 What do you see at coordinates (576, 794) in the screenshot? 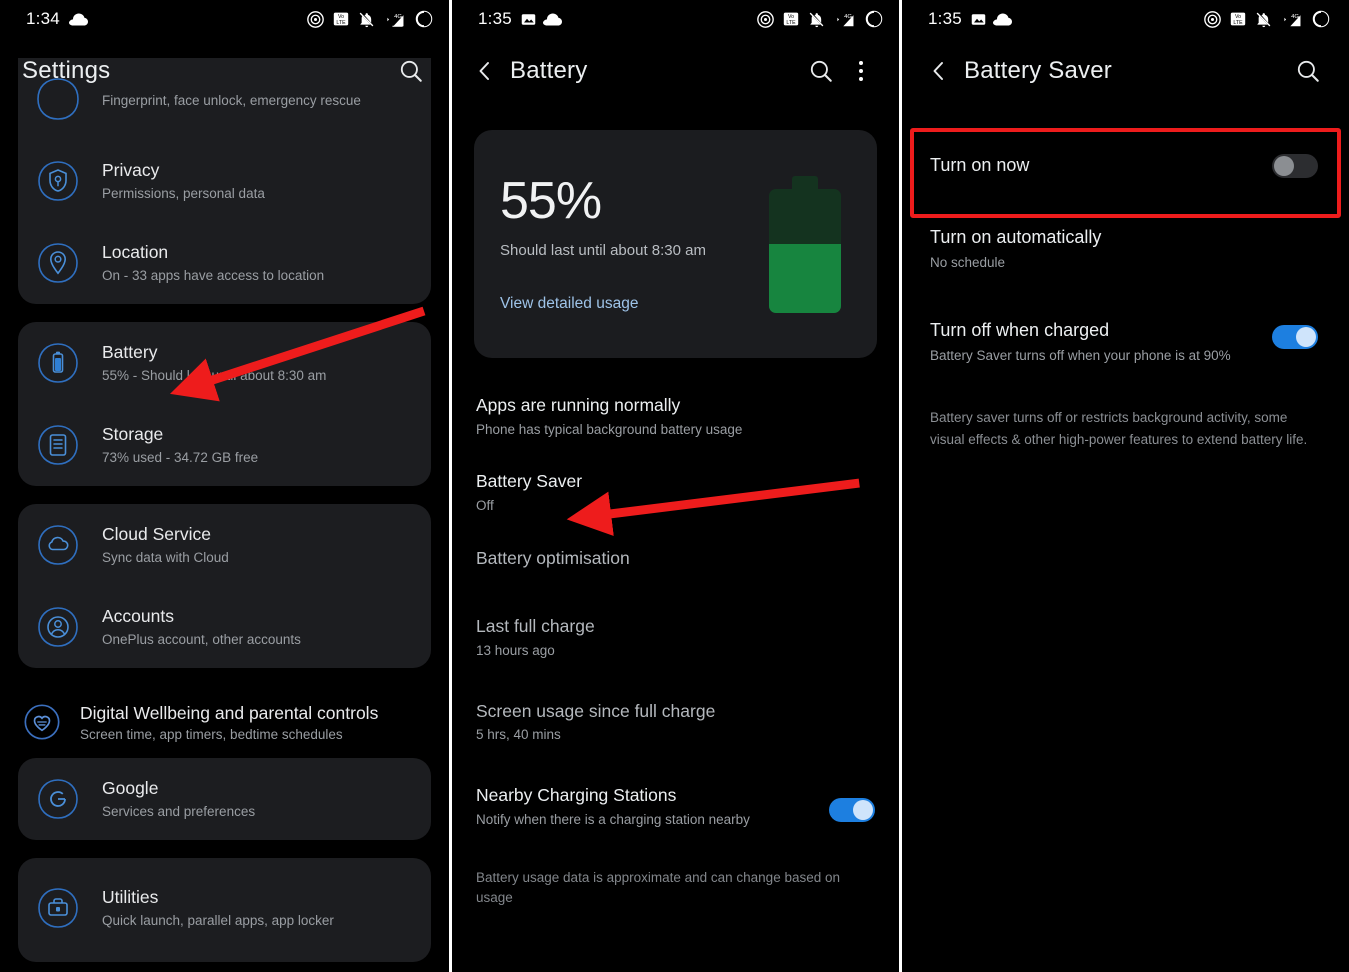
I see `list-item-title: Nearby Charging Stations` at bounding box center [576, 794].